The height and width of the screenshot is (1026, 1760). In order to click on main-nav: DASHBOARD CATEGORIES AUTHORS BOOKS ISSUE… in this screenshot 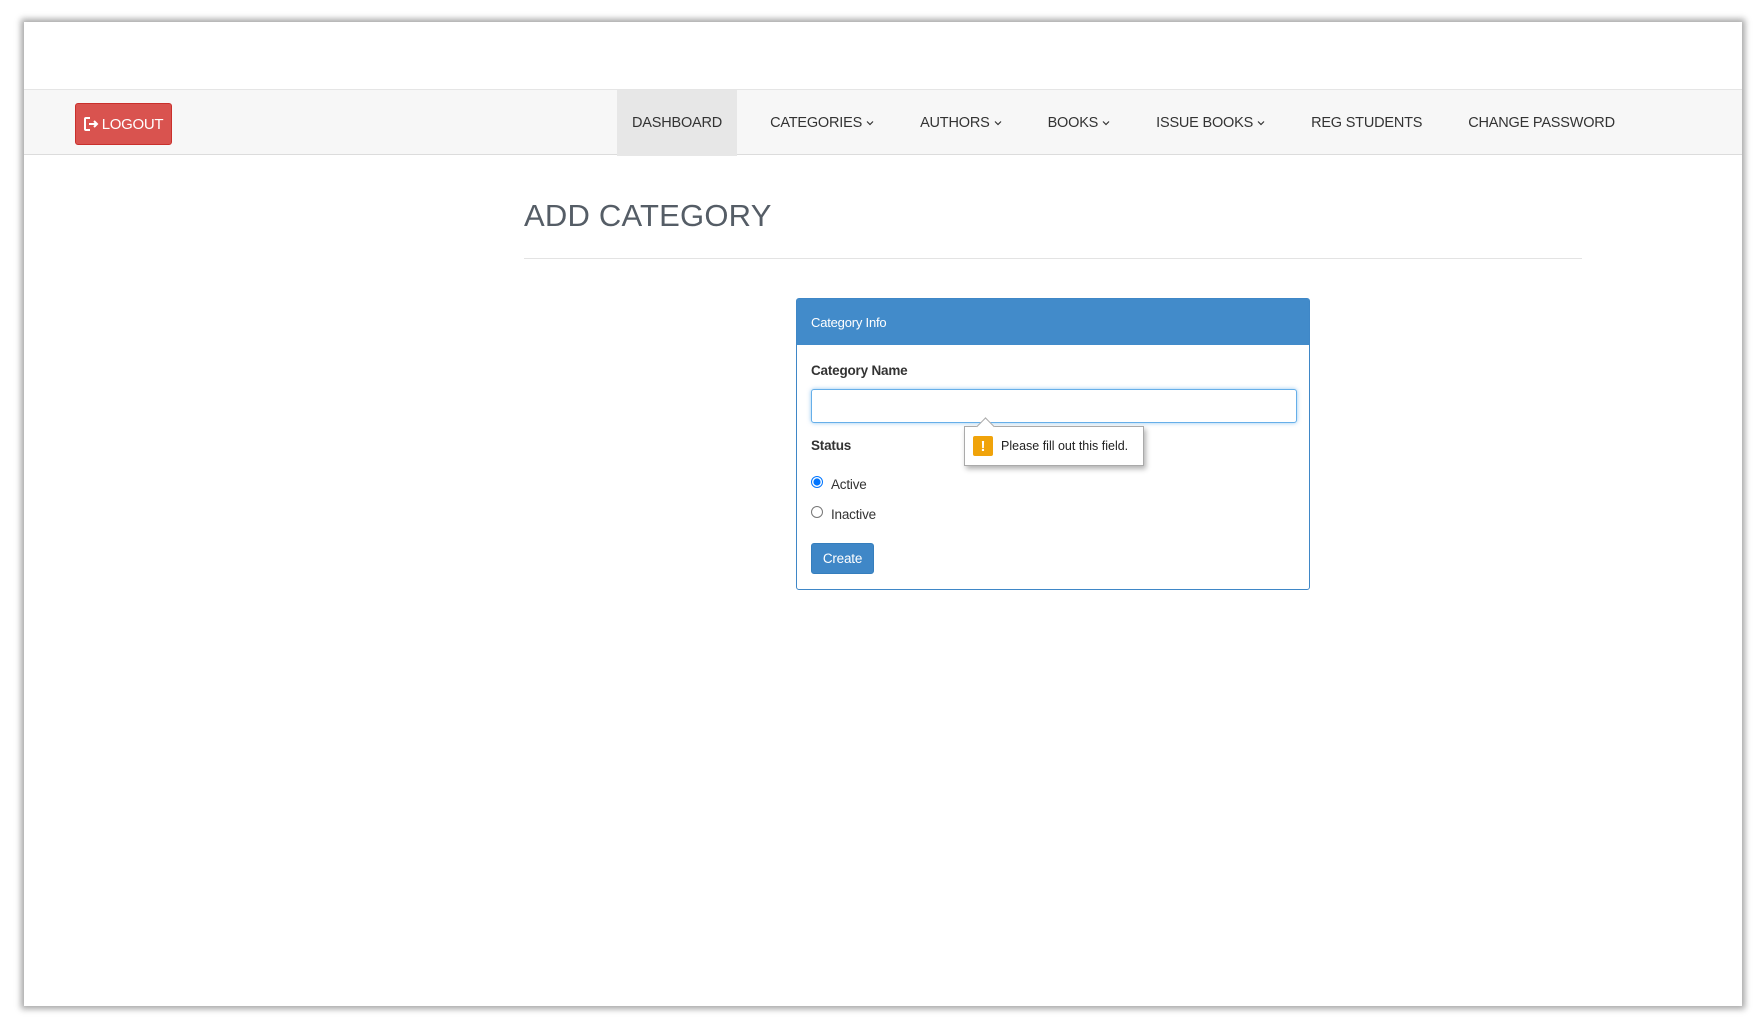, I will do `click(1131, 123)`.